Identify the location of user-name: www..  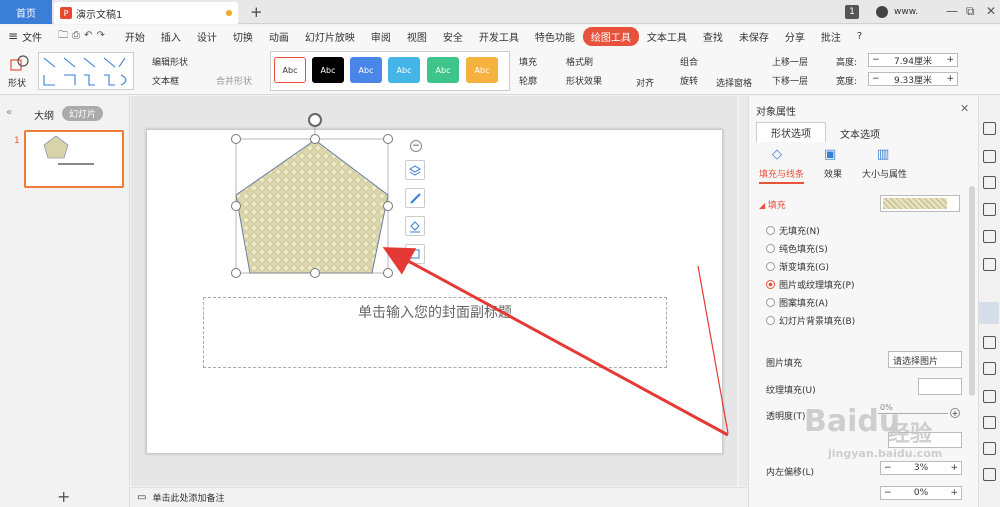
(906, 12).